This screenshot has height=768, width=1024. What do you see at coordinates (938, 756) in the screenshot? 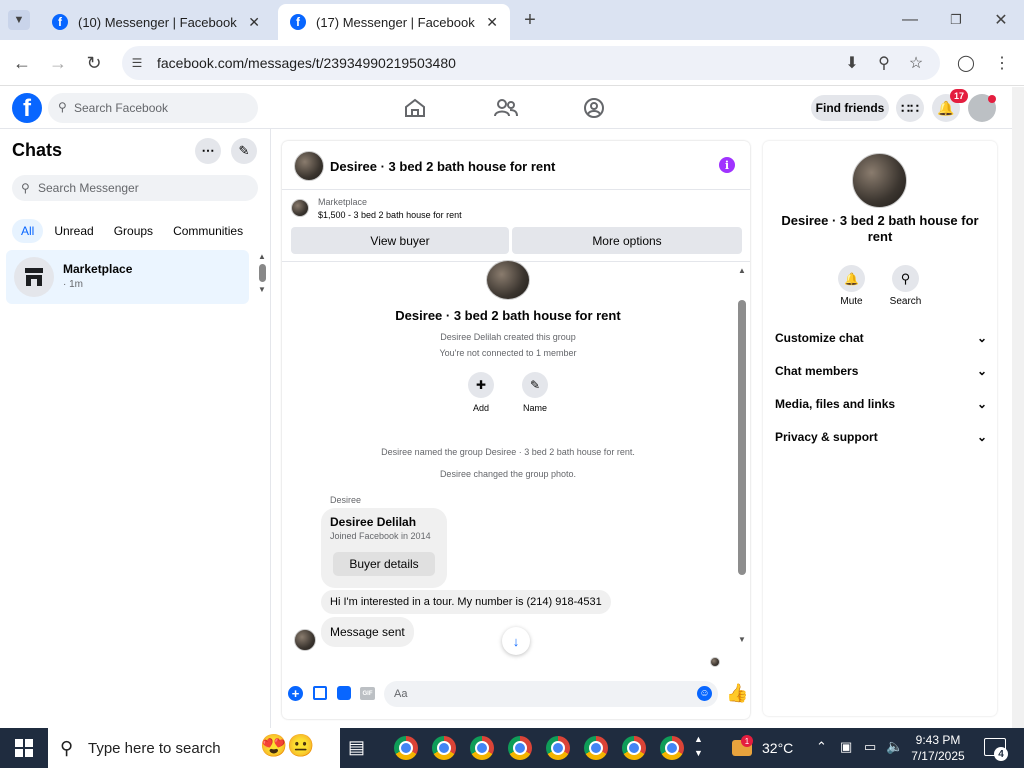
I see `clock-date: 7/17/2025` at bounding box center [938, 756].